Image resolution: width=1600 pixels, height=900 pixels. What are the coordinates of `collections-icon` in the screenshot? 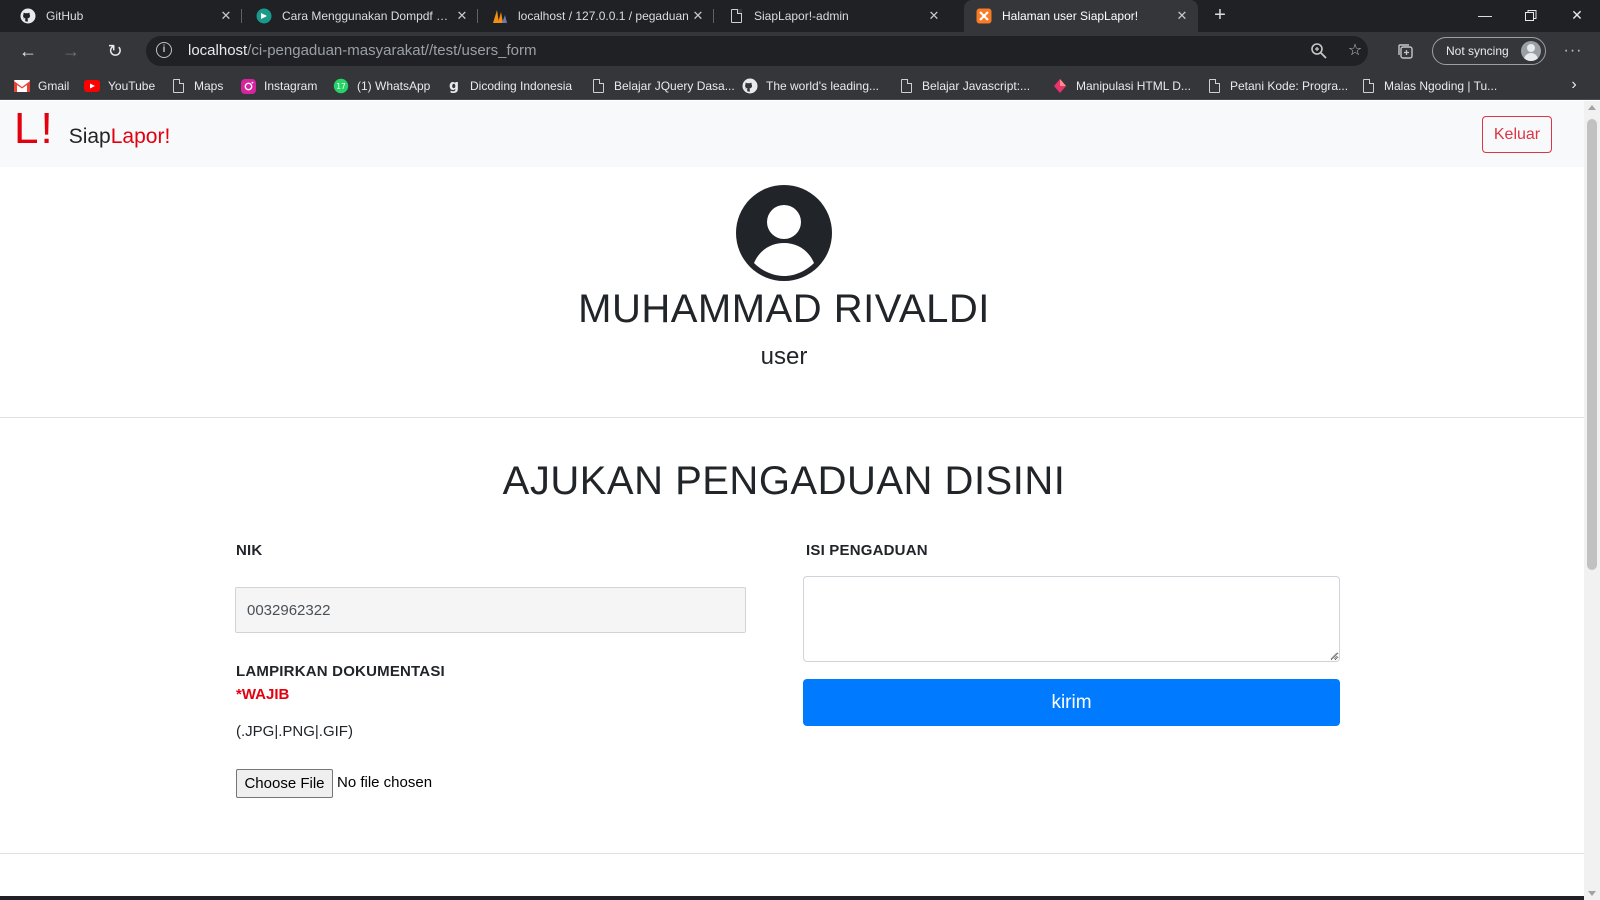 It's located at (1405, 51).